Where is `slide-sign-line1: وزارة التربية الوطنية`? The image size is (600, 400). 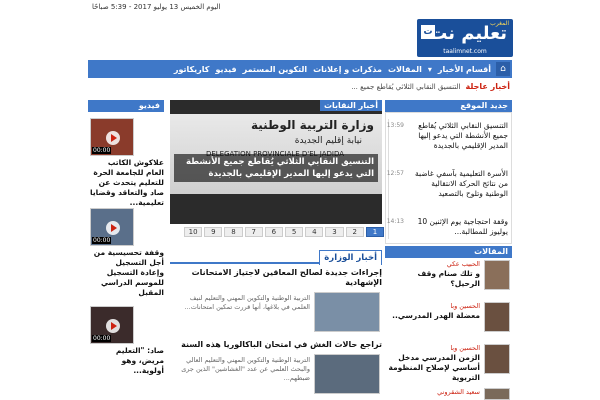
slide-sign-line1: وزارة التربية الوطنية is located at coordinates (312, 125).